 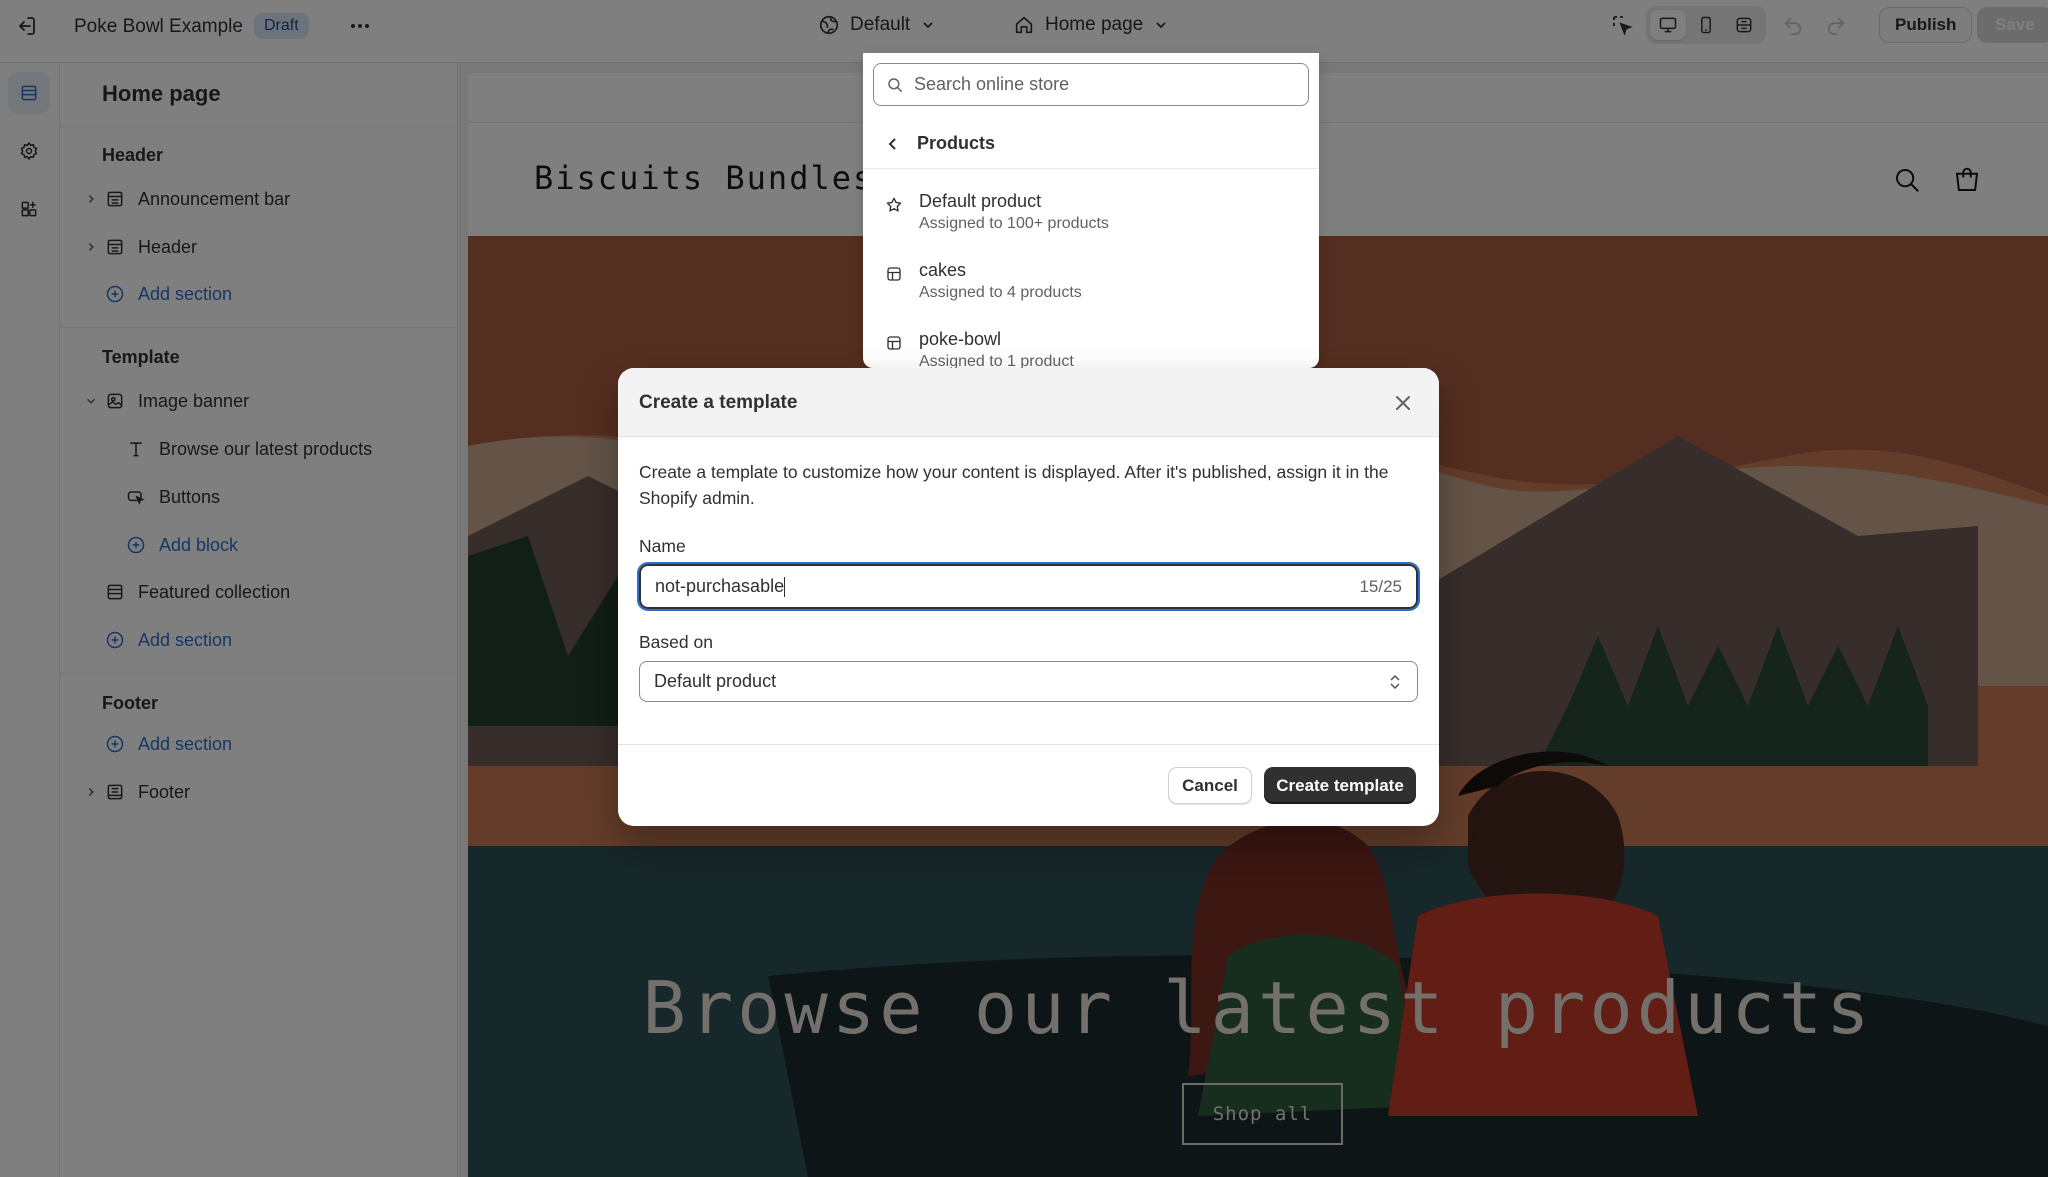 What do you see at coordinates (1340, 785) in the screenshot?
I see `create-template-button: Create template` at bounding box center [1340, 785].